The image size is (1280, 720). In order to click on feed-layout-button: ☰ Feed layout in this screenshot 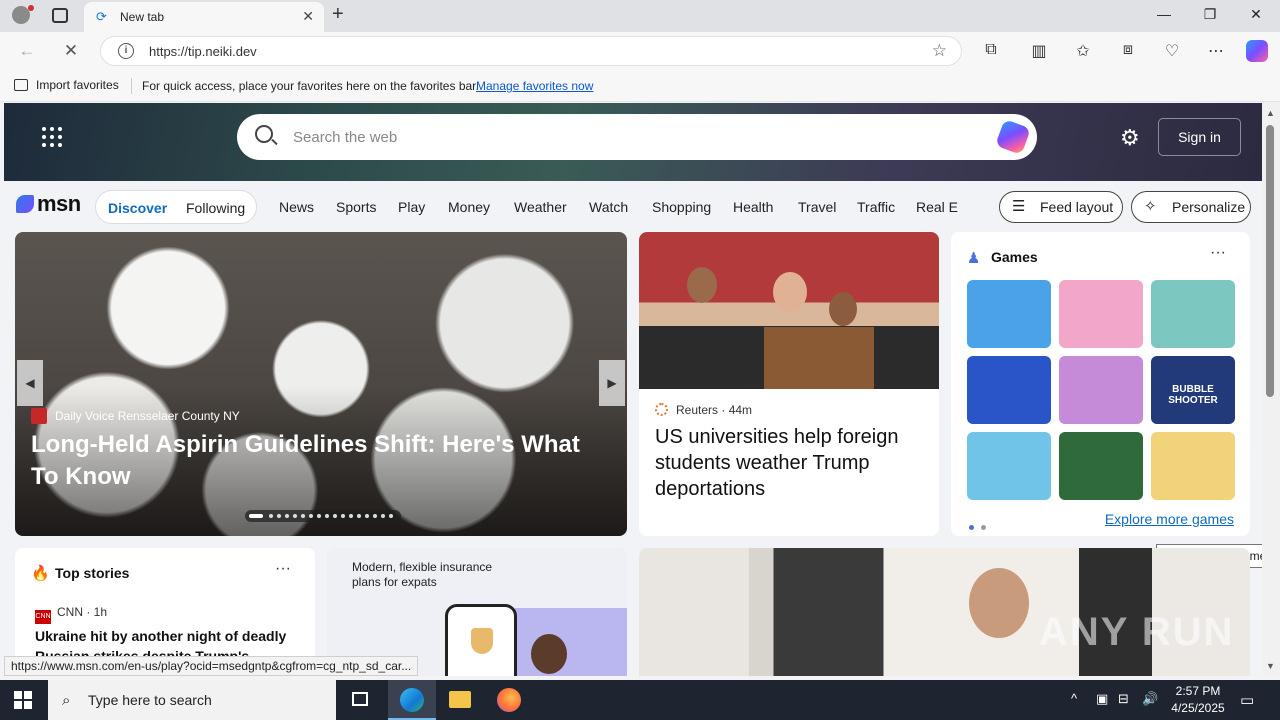, I will do `click(1061, 207)`.